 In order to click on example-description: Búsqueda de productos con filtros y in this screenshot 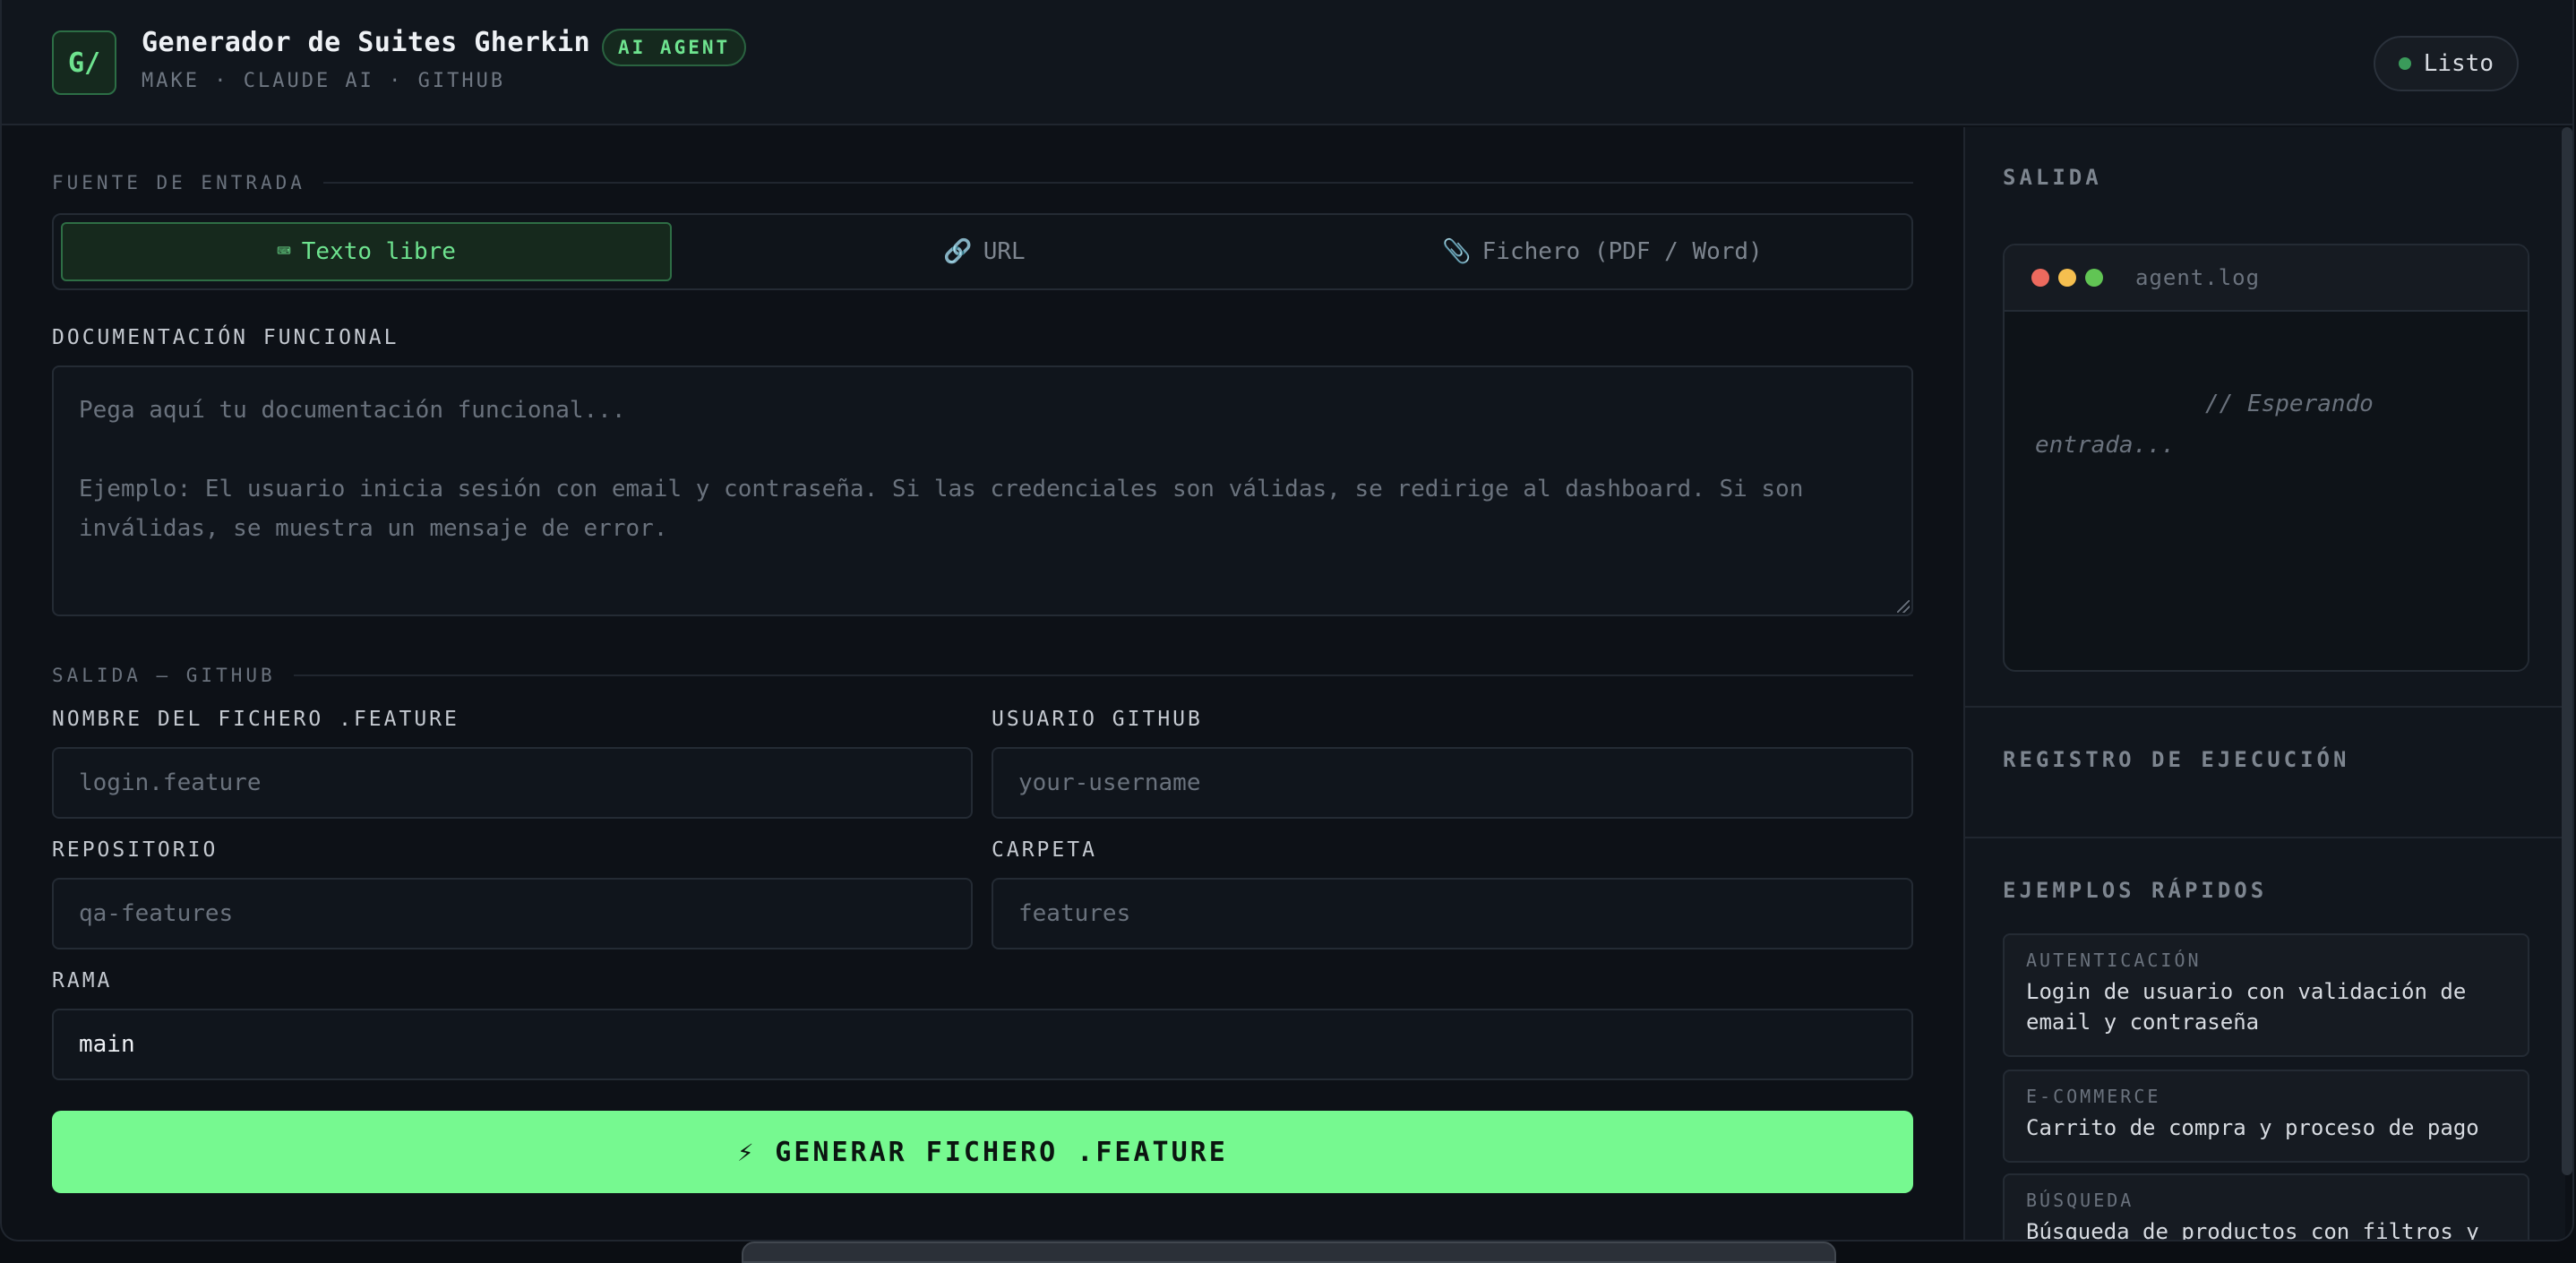, I will do `click(2252, 1230)`.